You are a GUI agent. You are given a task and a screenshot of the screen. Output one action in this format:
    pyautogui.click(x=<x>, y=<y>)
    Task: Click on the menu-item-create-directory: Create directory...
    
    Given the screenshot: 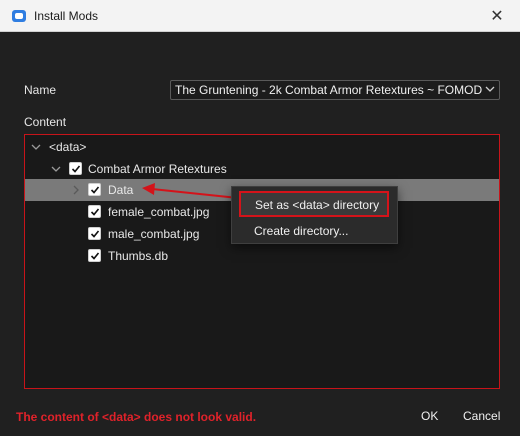 What is the action you would take?
    pyautogui.click(x=314, y=233)
    